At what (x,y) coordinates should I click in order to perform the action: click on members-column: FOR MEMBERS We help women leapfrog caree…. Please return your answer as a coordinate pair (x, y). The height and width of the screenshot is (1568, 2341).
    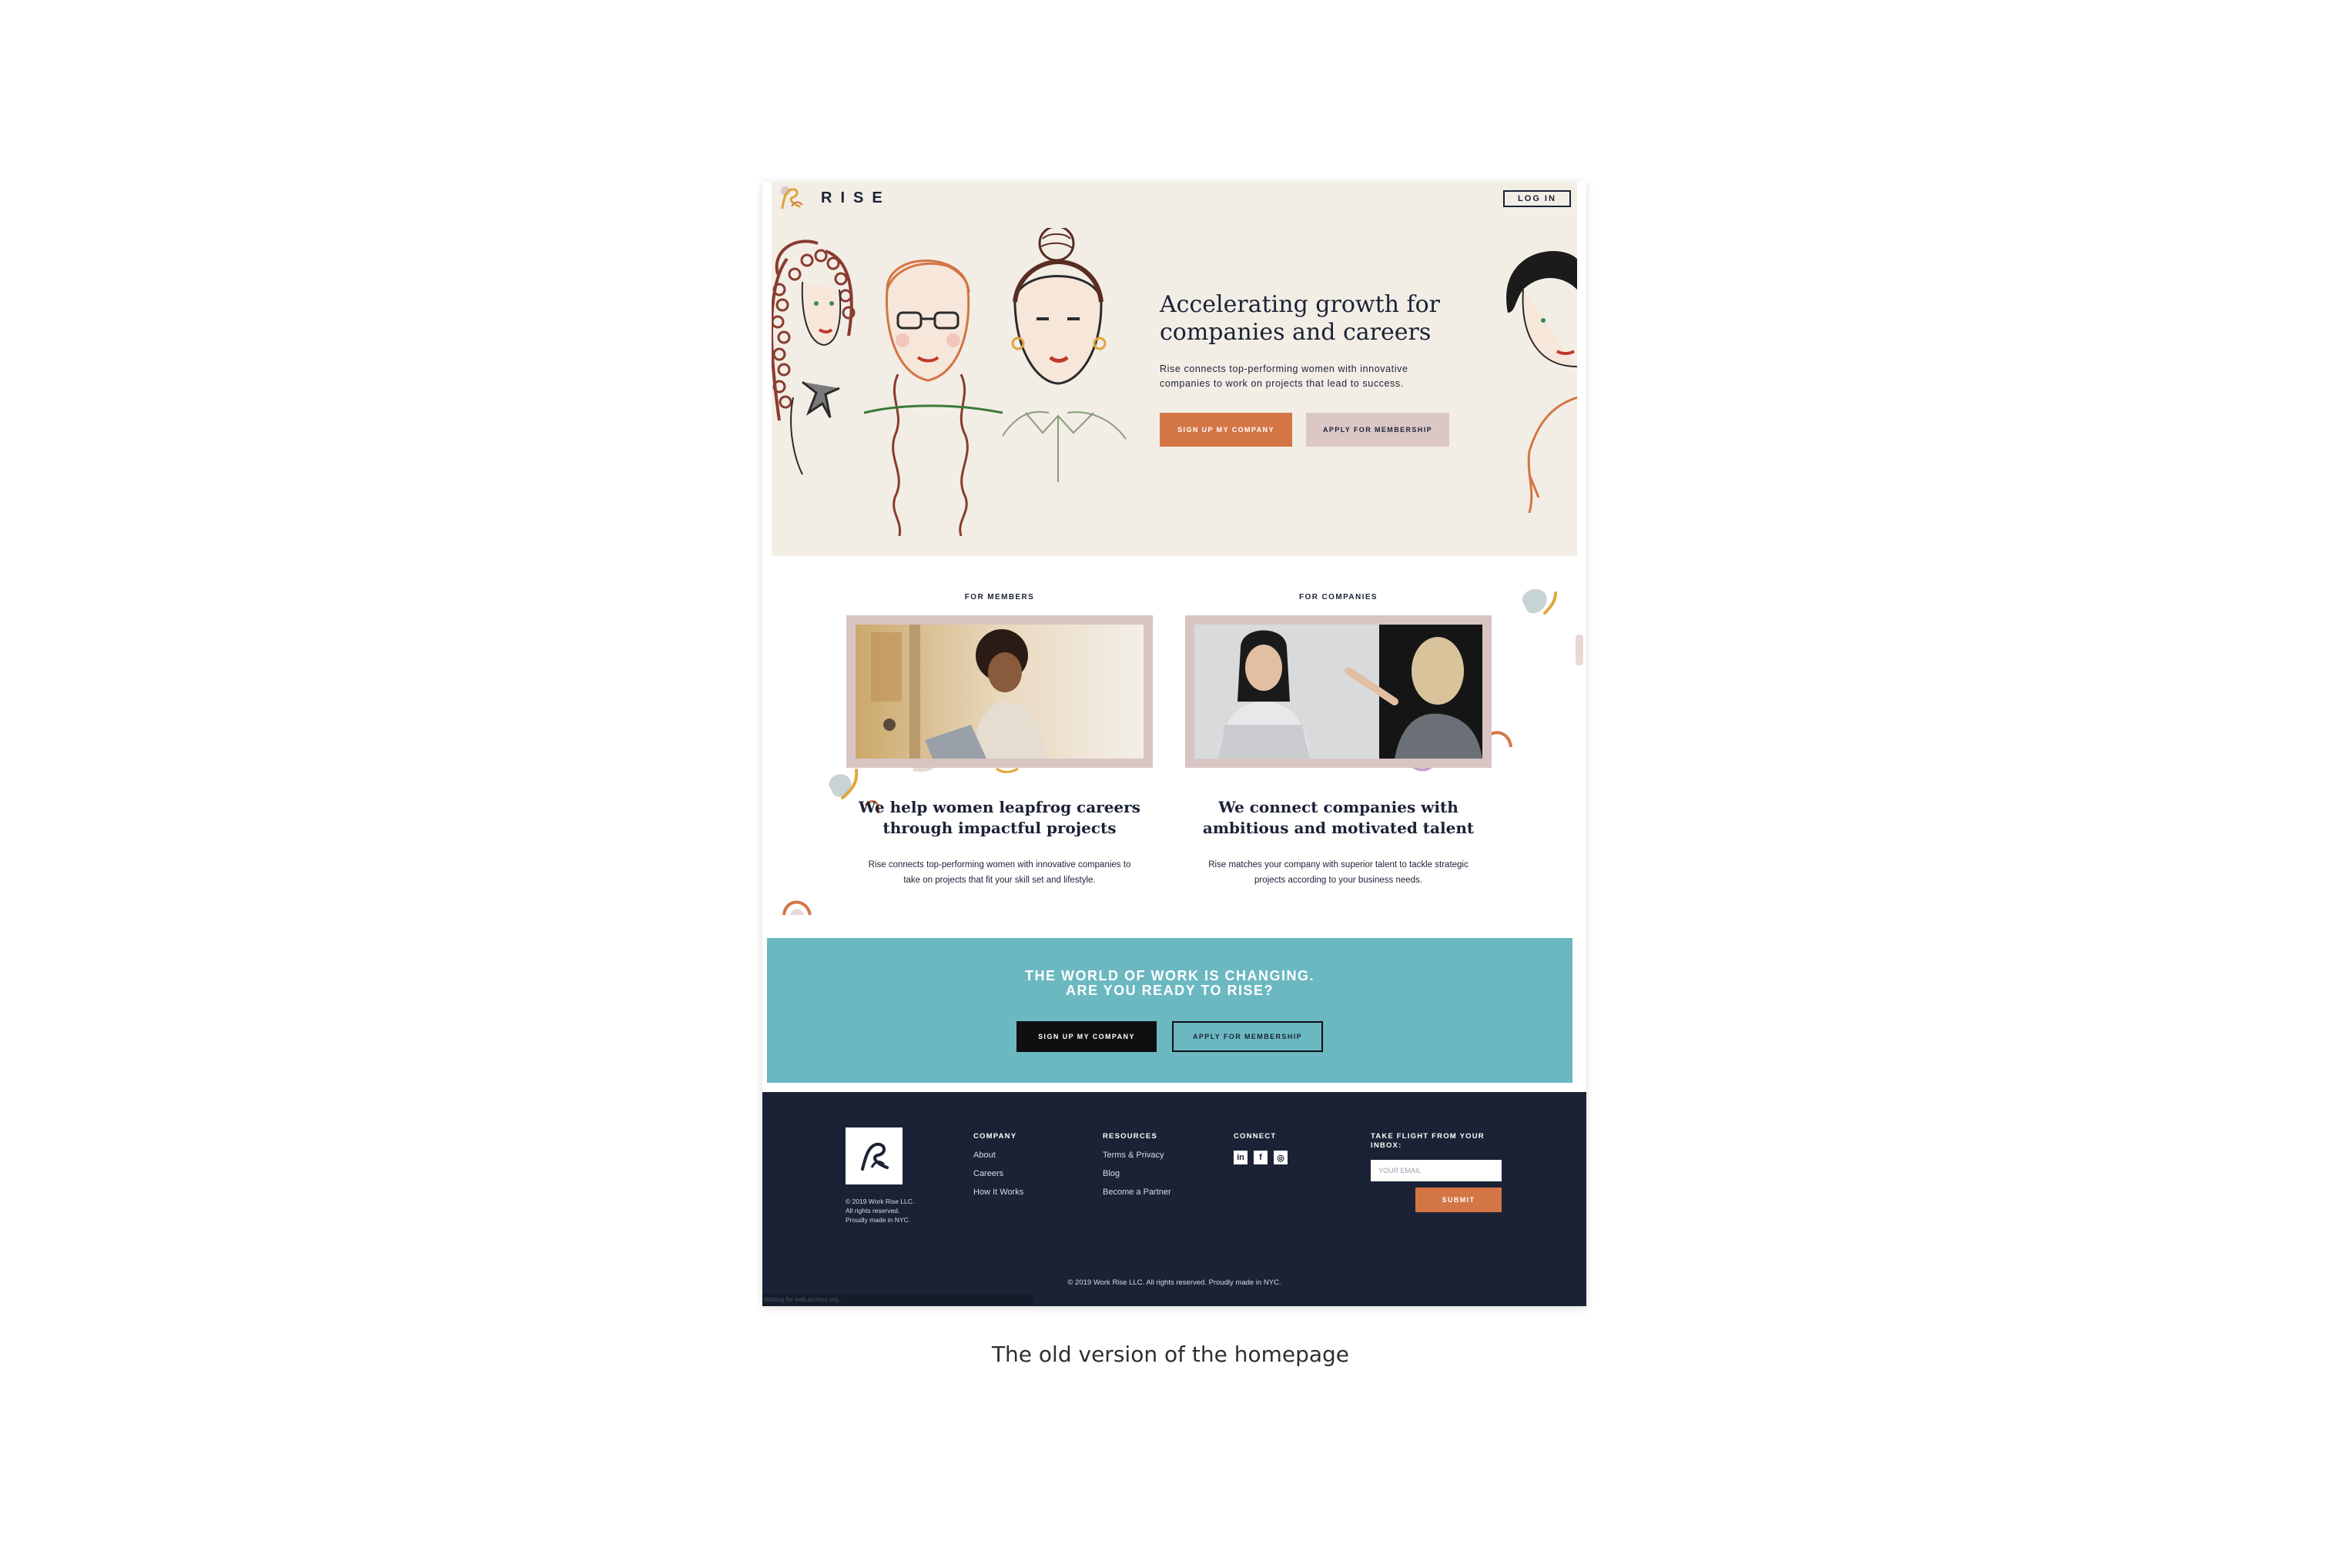
    Looking at the image, I should click on (1000, 724).